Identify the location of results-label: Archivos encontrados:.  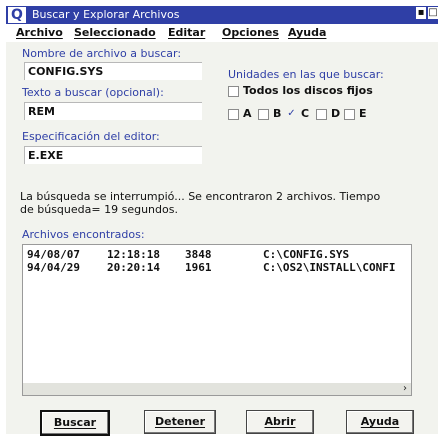
(83, 234).